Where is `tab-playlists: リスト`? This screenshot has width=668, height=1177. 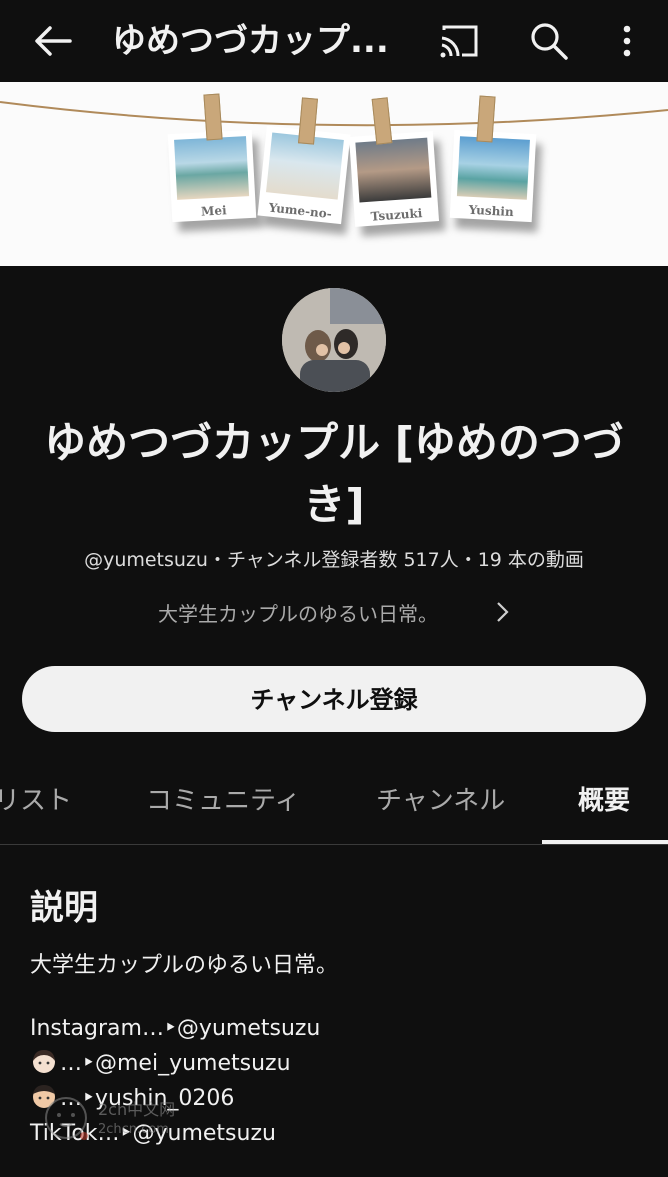 tab-playlists: リスト is located at coordinates (36, 798).